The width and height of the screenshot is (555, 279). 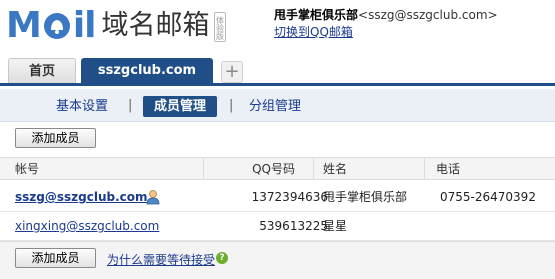 What do you see at coordinates (488, 197) in the screenshot?
I see `member-phone: 0755-26470392` at bounding box center [488, 197].